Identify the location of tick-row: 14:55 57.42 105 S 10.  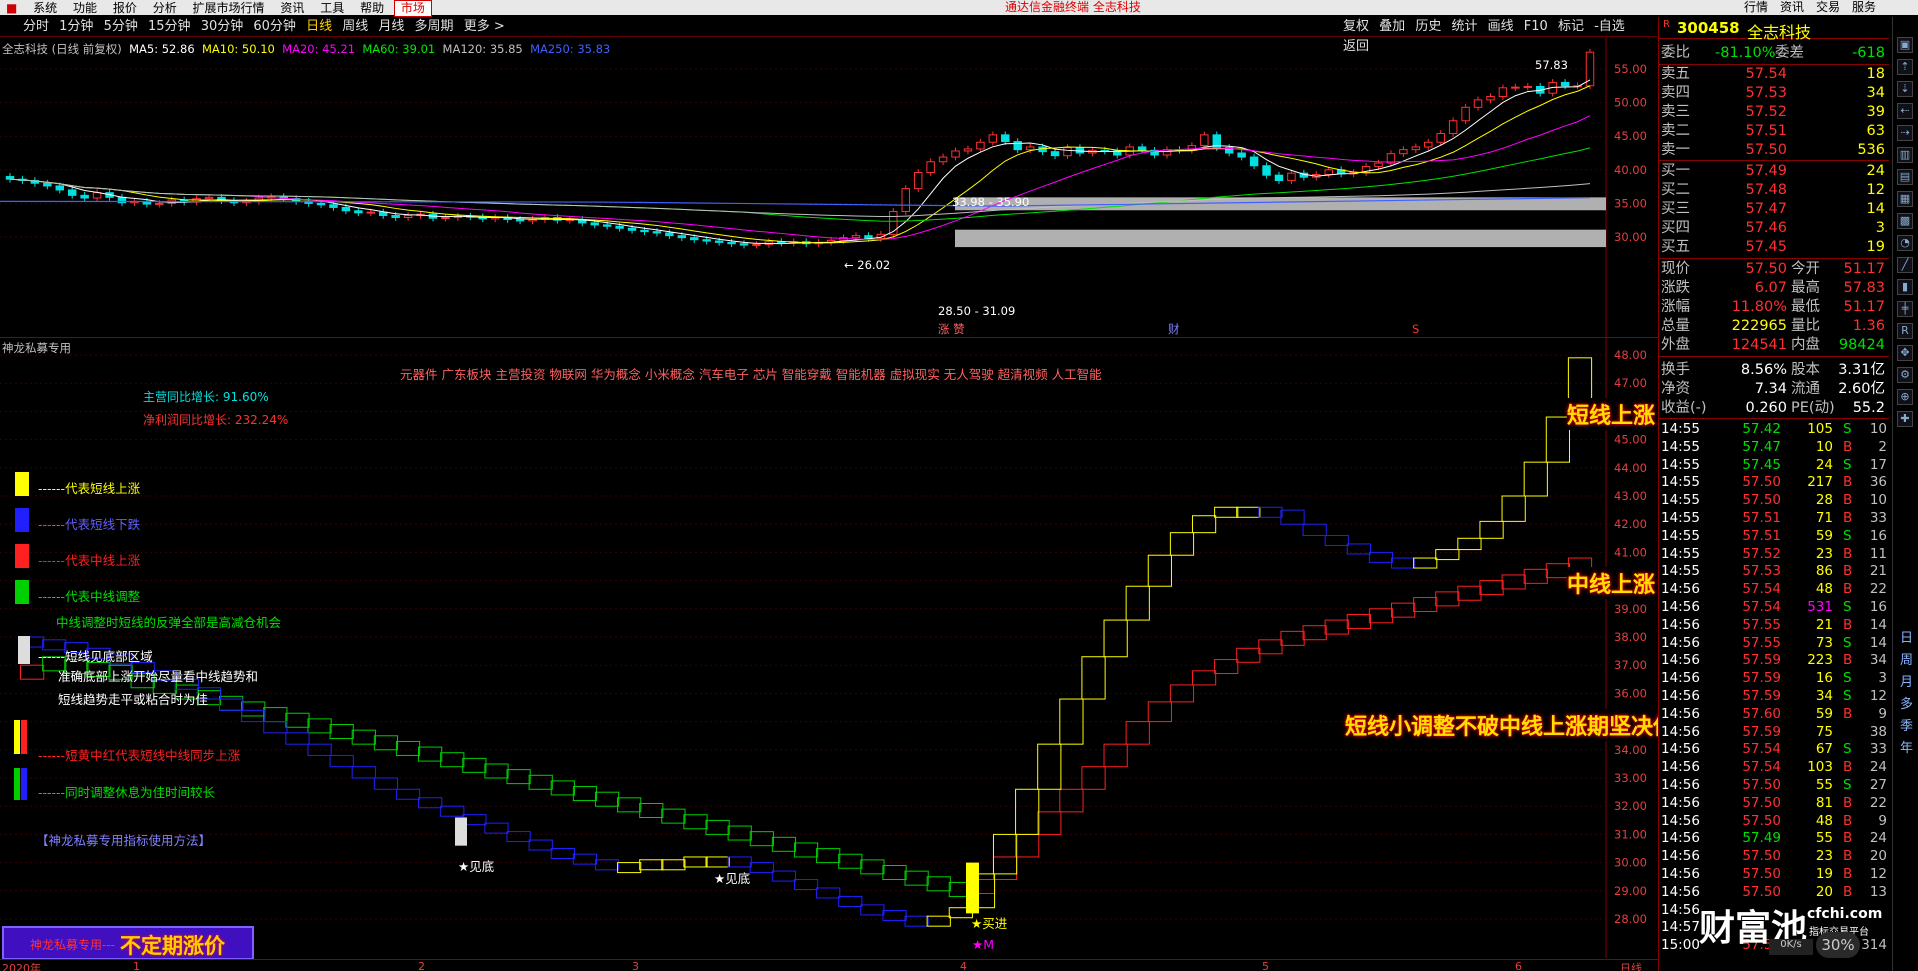
(1774, 430).